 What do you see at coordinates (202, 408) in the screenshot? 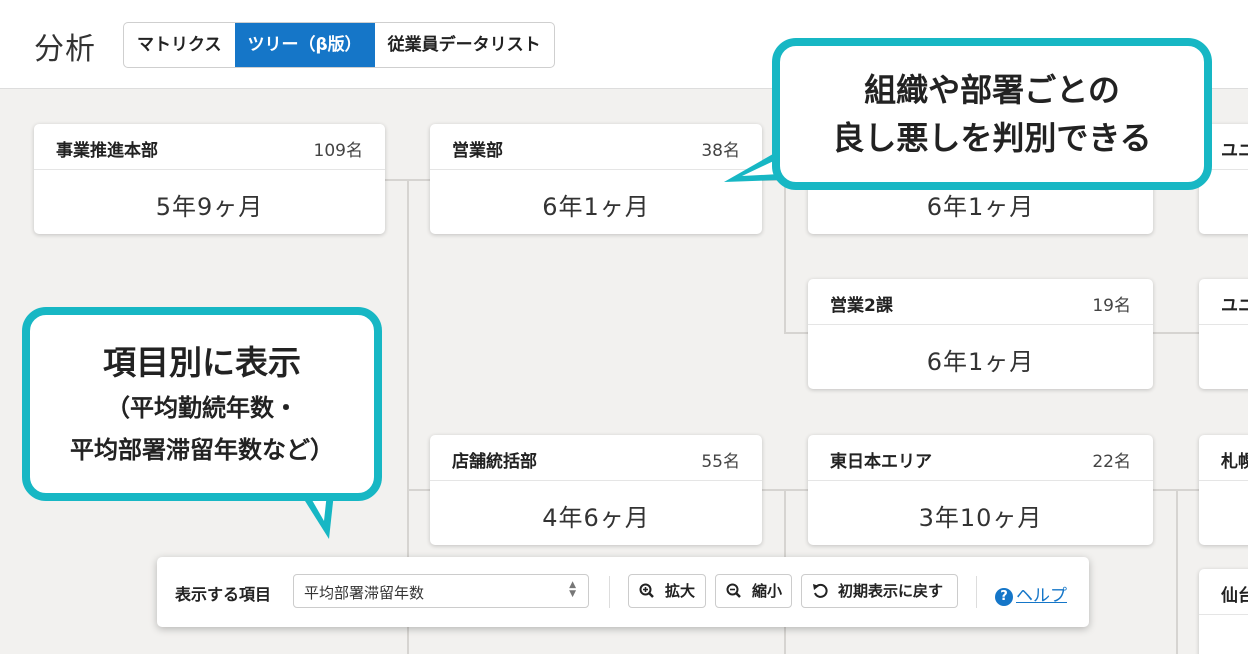
I see `callout-text: （平均勤続年数・` at bounding box center [202, 408].